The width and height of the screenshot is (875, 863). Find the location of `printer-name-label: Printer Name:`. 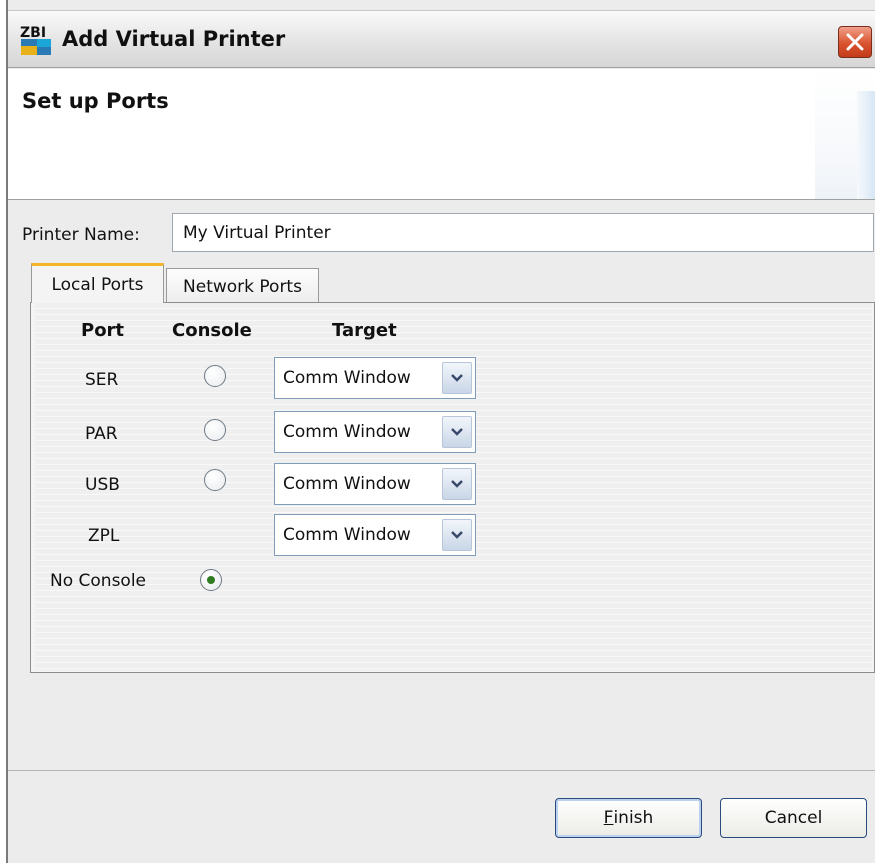

printer-name-label: Printer Name: is located at coordinates (81, 235).